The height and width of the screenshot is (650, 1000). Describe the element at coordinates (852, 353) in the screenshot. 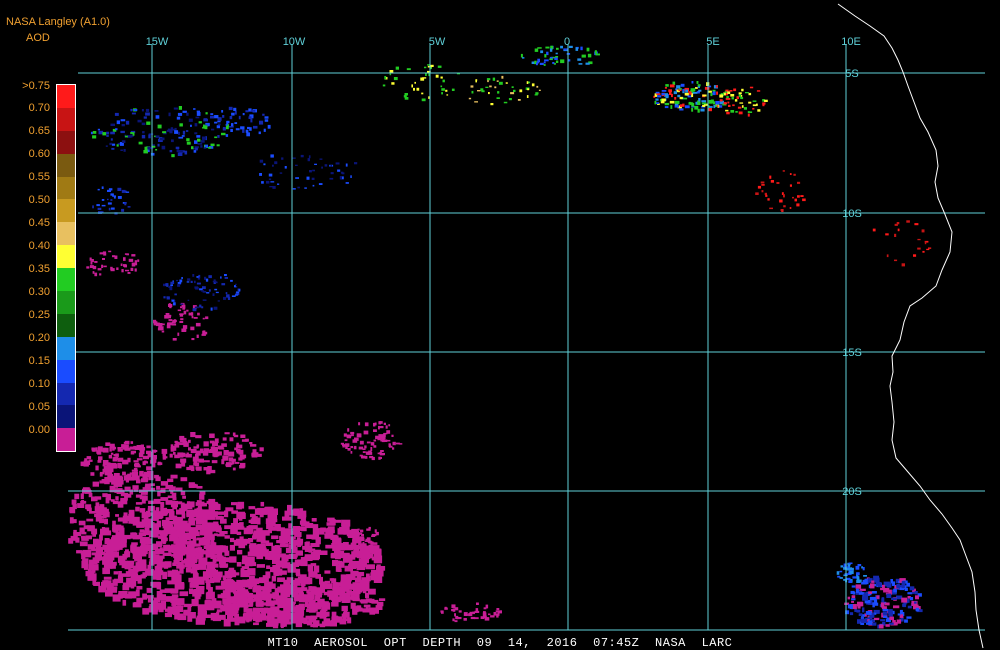

I see `lat-label-15s: 15S` at that location.